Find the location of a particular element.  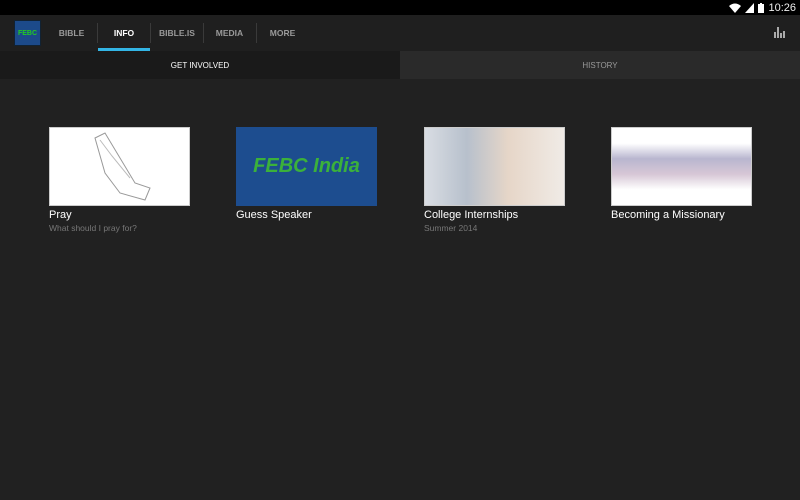

card-title: College Internships is located at coordinates (471, 215).